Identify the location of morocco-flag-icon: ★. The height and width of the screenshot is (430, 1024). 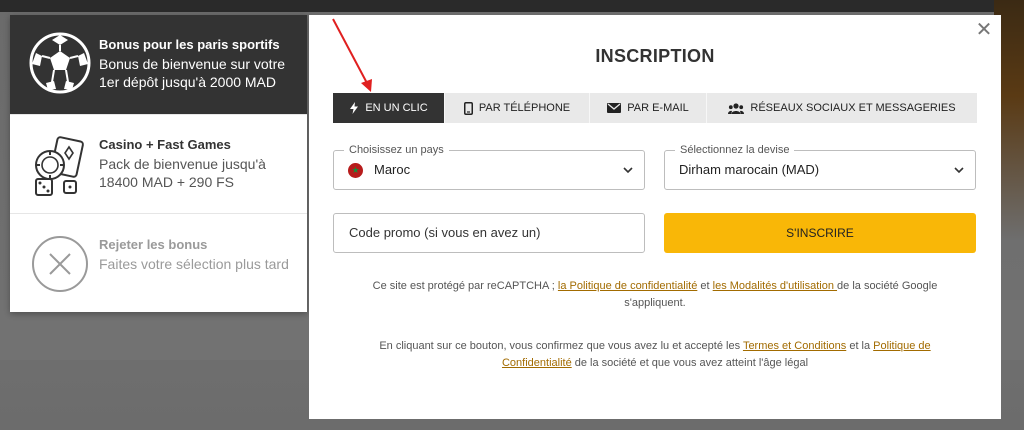
(355, 170).